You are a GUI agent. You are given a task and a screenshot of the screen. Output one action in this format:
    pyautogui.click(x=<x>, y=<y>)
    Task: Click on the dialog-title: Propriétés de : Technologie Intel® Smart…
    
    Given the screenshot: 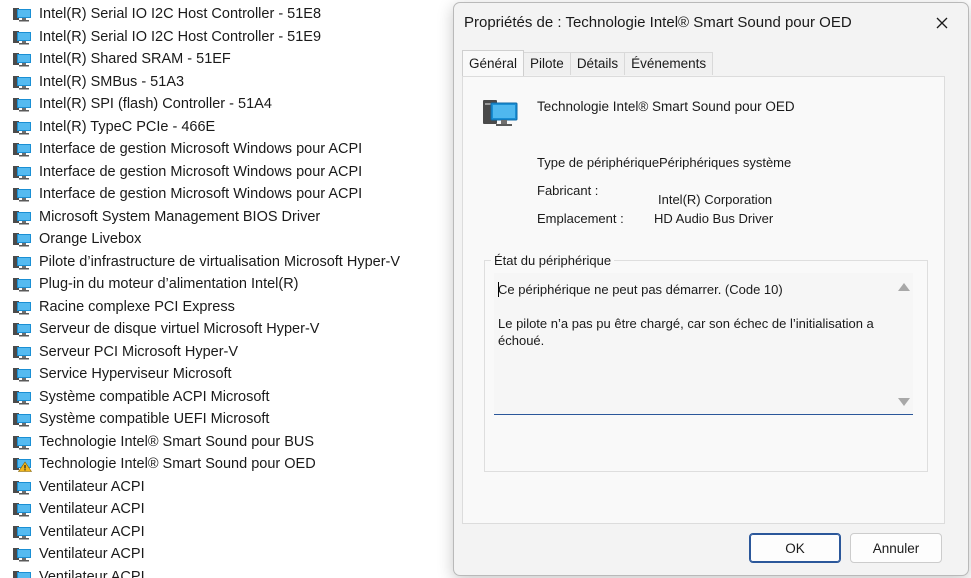 What is the action you would take?
    pyautogui.click(x=658, y=22)
    